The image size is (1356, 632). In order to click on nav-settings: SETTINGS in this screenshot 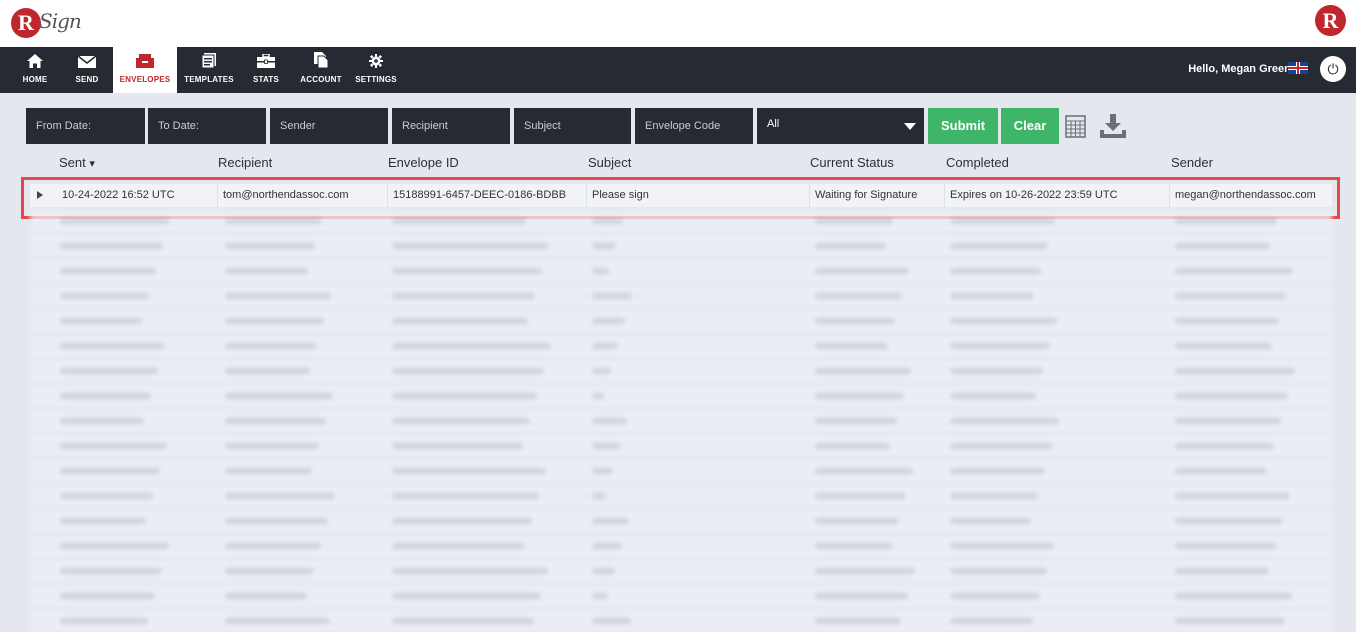, I will do `click(376, 70)`.